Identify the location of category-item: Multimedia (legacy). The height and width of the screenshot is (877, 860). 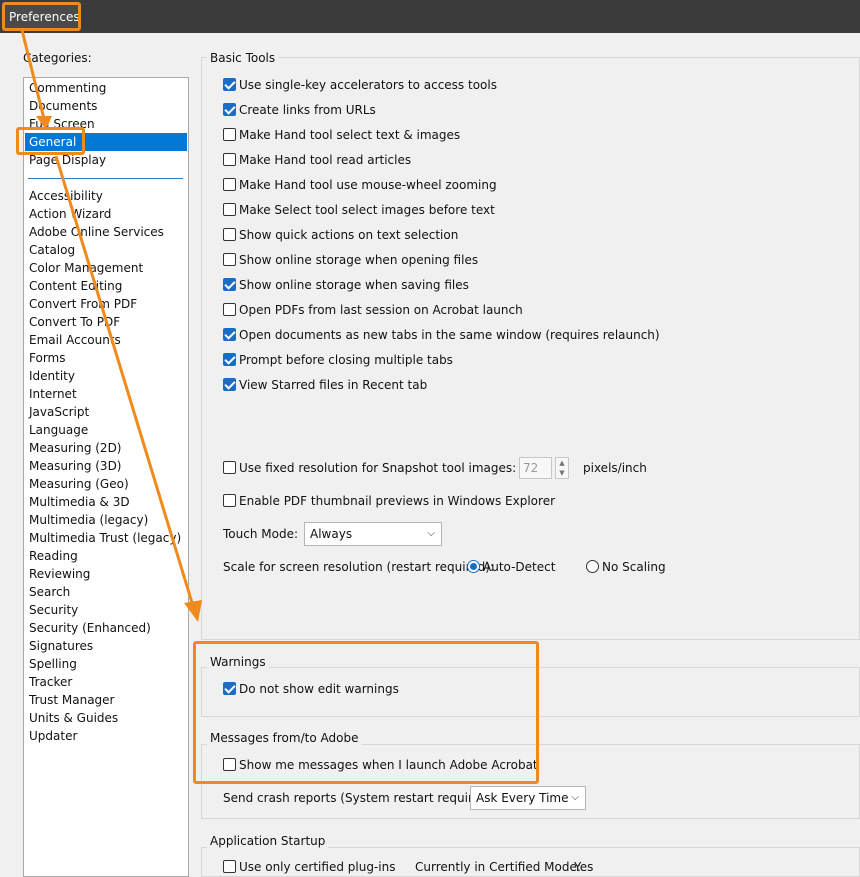
(106, 520).